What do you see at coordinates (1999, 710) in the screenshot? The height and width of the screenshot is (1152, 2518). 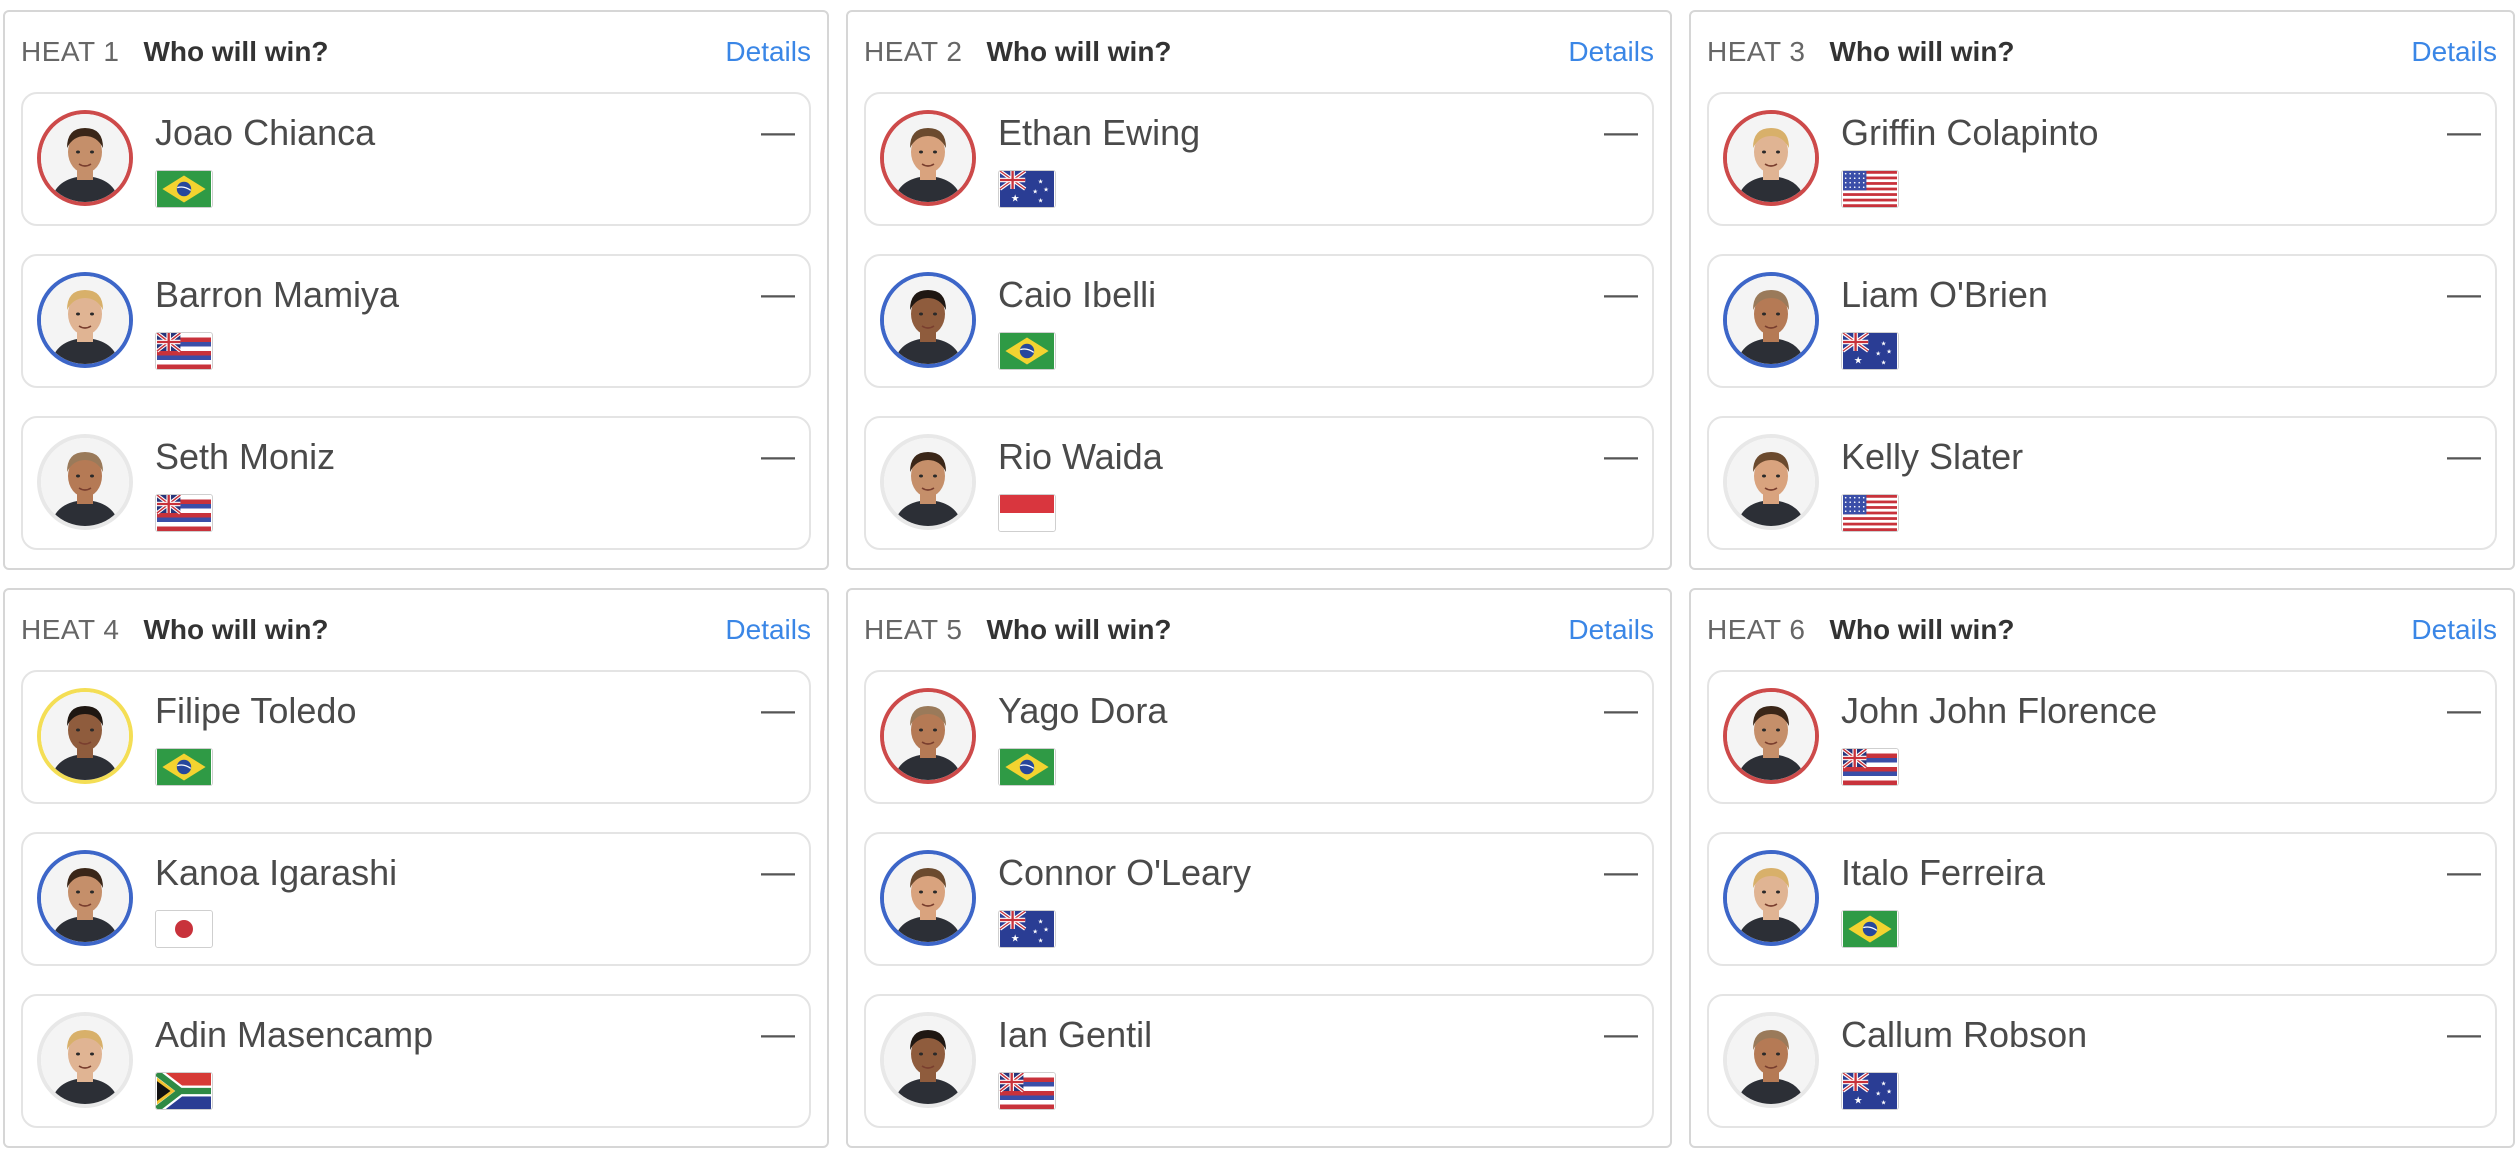 I see `surfer-name: John John Florence` at bounding box center [1999, 710].